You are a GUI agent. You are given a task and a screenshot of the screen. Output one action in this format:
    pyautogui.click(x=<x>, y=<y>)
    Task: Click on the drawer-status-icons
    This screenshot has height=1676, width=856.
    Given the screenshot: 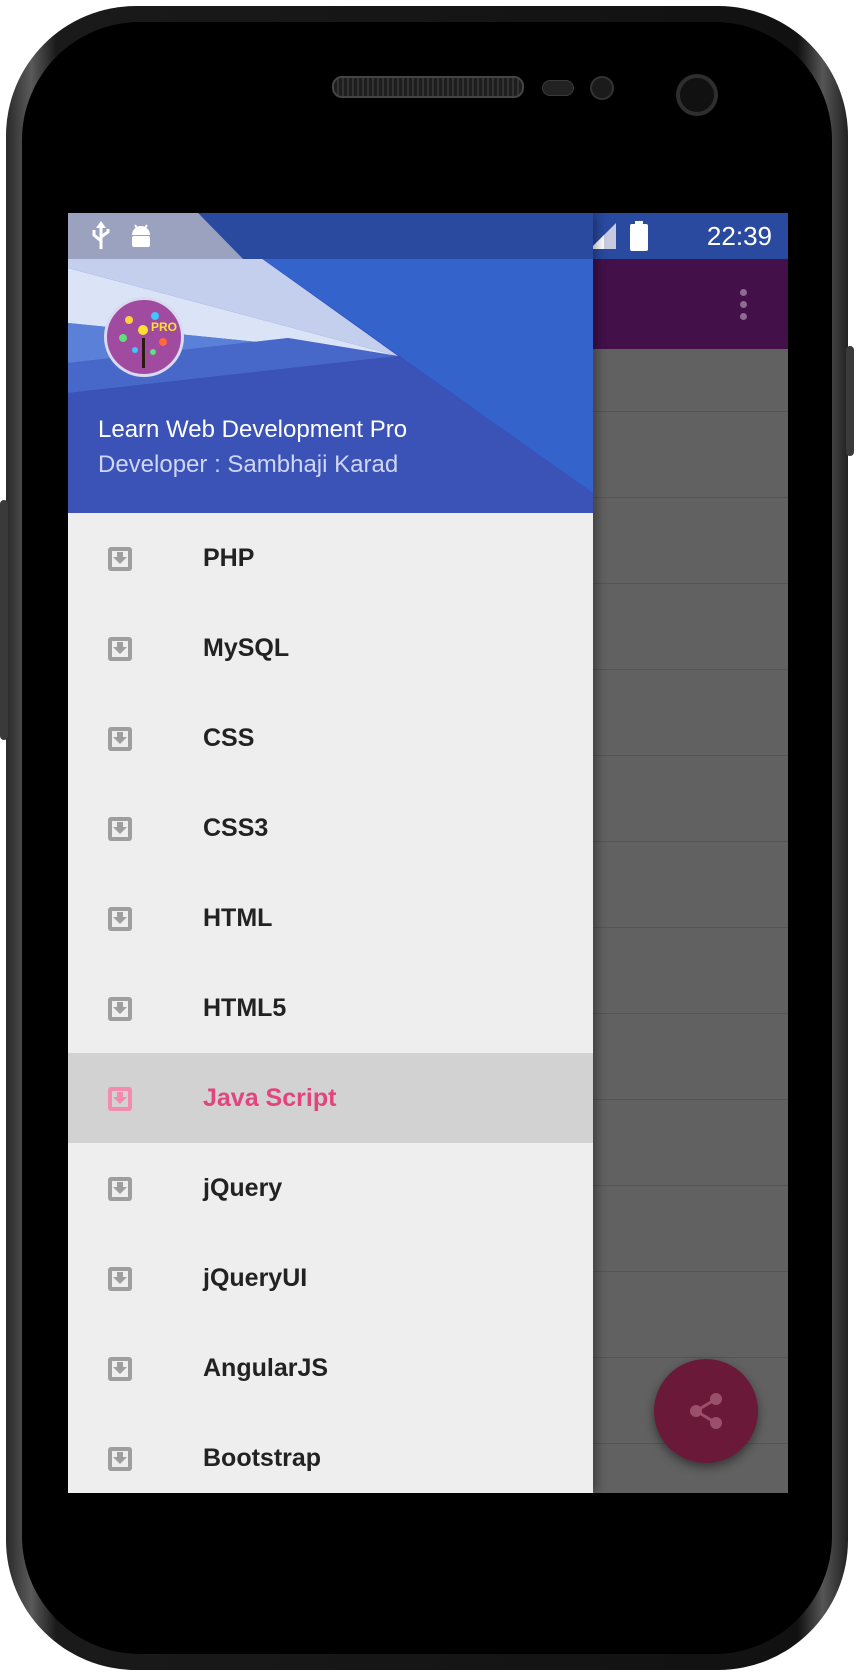 What is the action you would take?
    pyautogui.click(x=330, y=236)
    